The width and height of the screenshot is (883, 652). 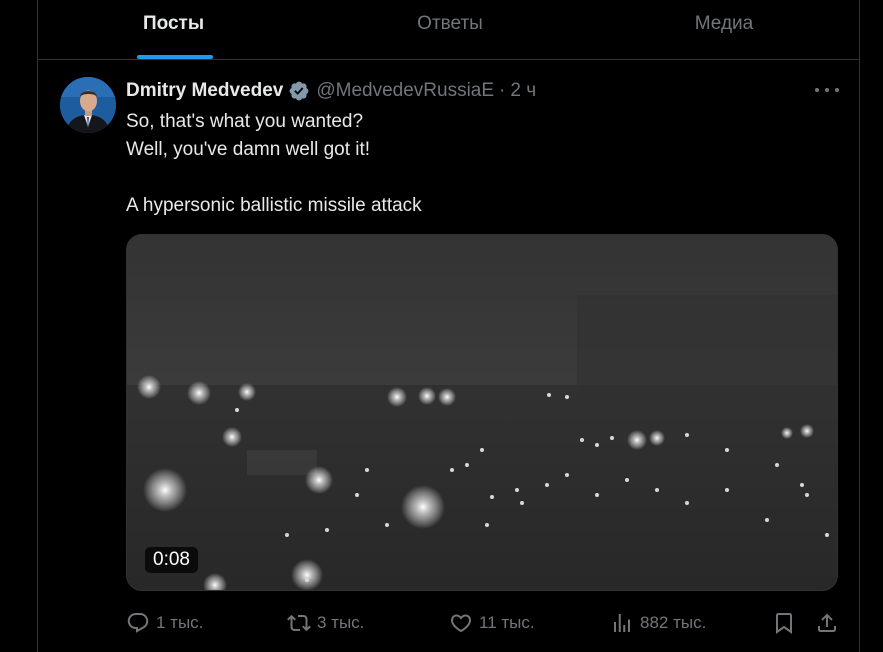 I want to click on tab-replies: Ответы, so click(x=450, y=29).